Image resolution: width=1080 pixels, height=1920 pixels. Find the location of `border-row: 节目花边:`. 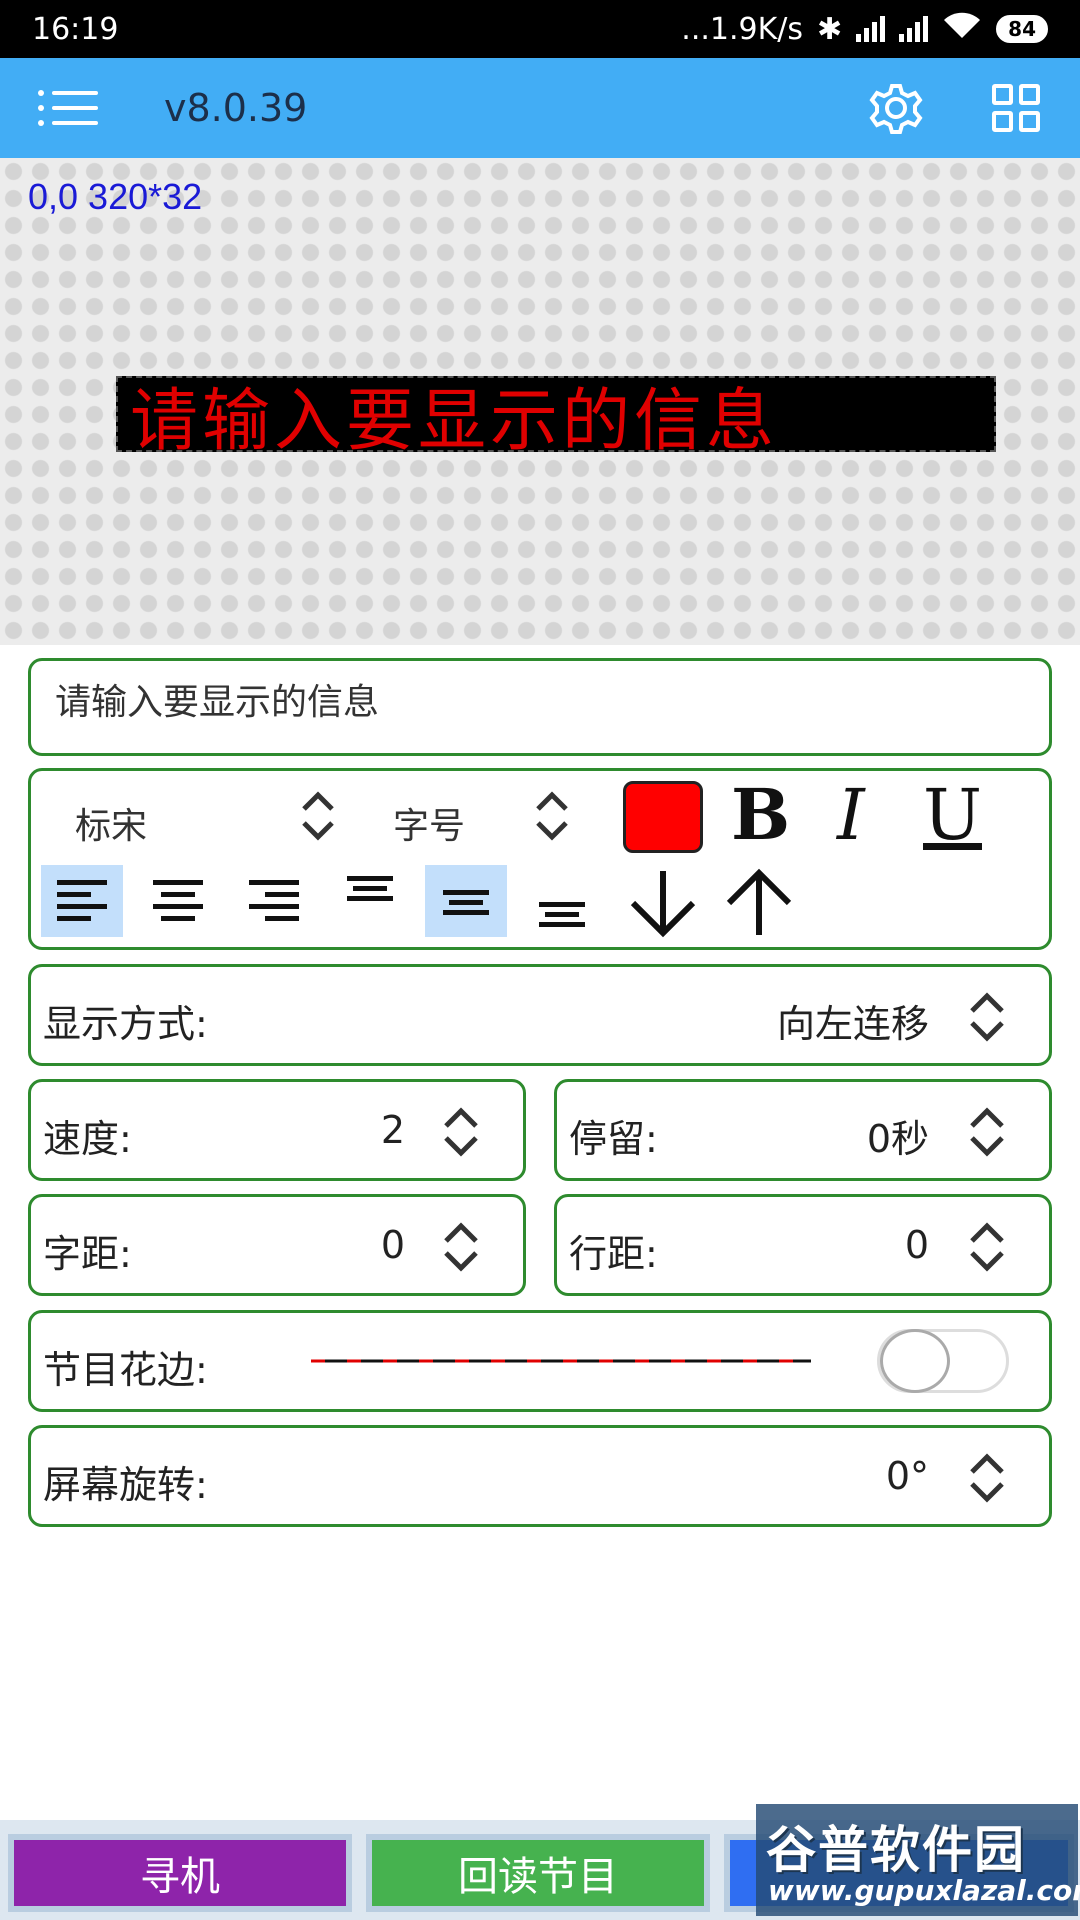

border-row: 节目花边: is located at coordinates (540, 1361).